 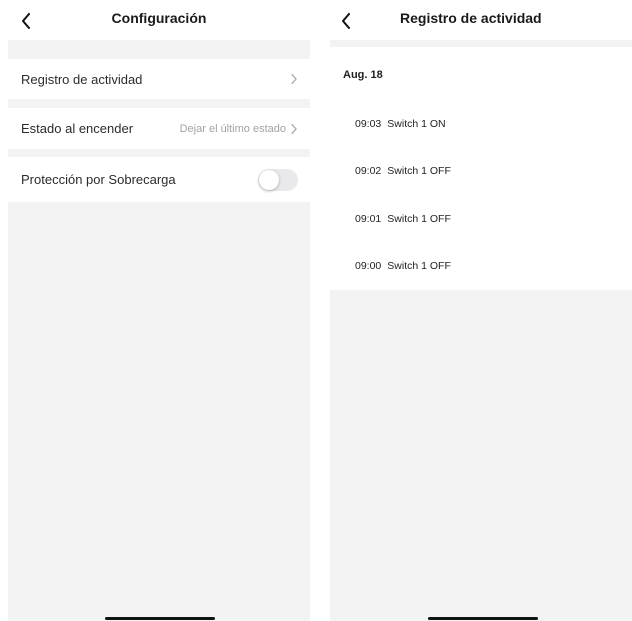 I want to click on log-entry: 09:03 Switch 1 ON, so click(x=400, y=124).